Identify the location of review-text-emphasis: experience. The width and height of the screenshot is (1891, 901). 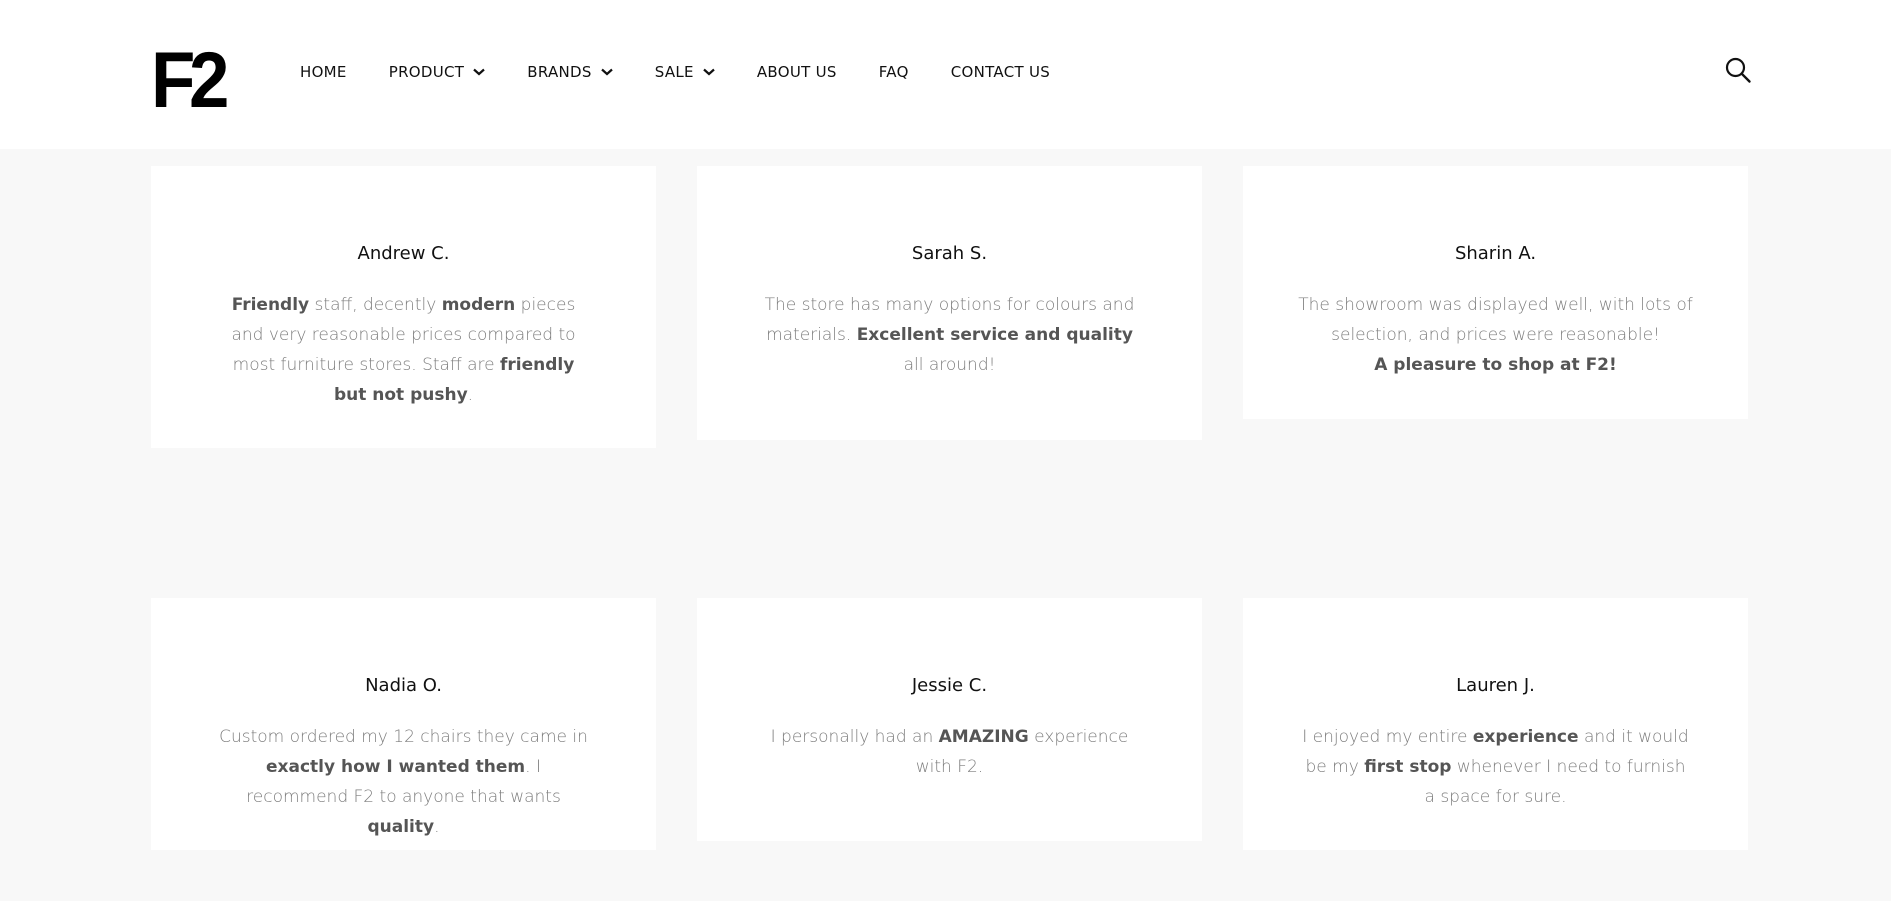
(1525, 737).